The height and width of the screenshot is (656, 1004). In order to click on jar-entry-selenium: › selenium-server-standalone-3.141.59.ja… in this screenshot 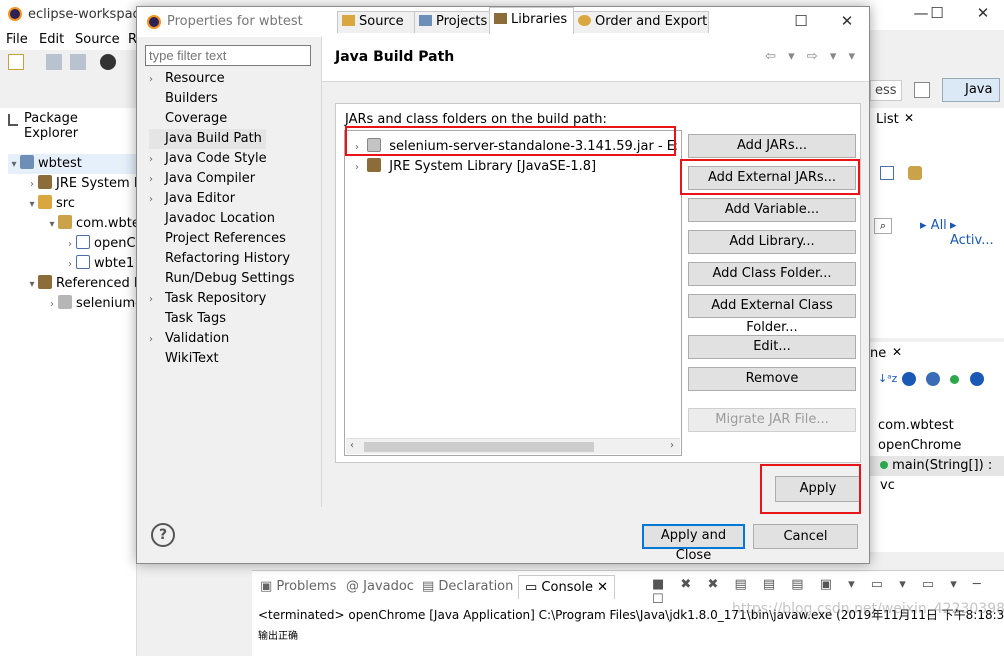, I will do `click(514, 147)`.